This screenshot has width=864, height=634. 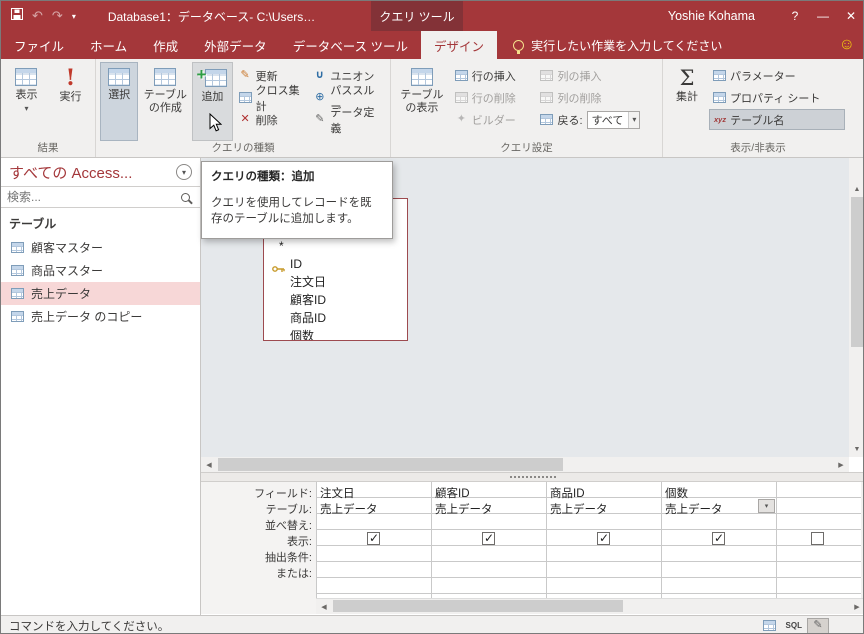 I want to click on query-grid, so click(x=588, y=540).